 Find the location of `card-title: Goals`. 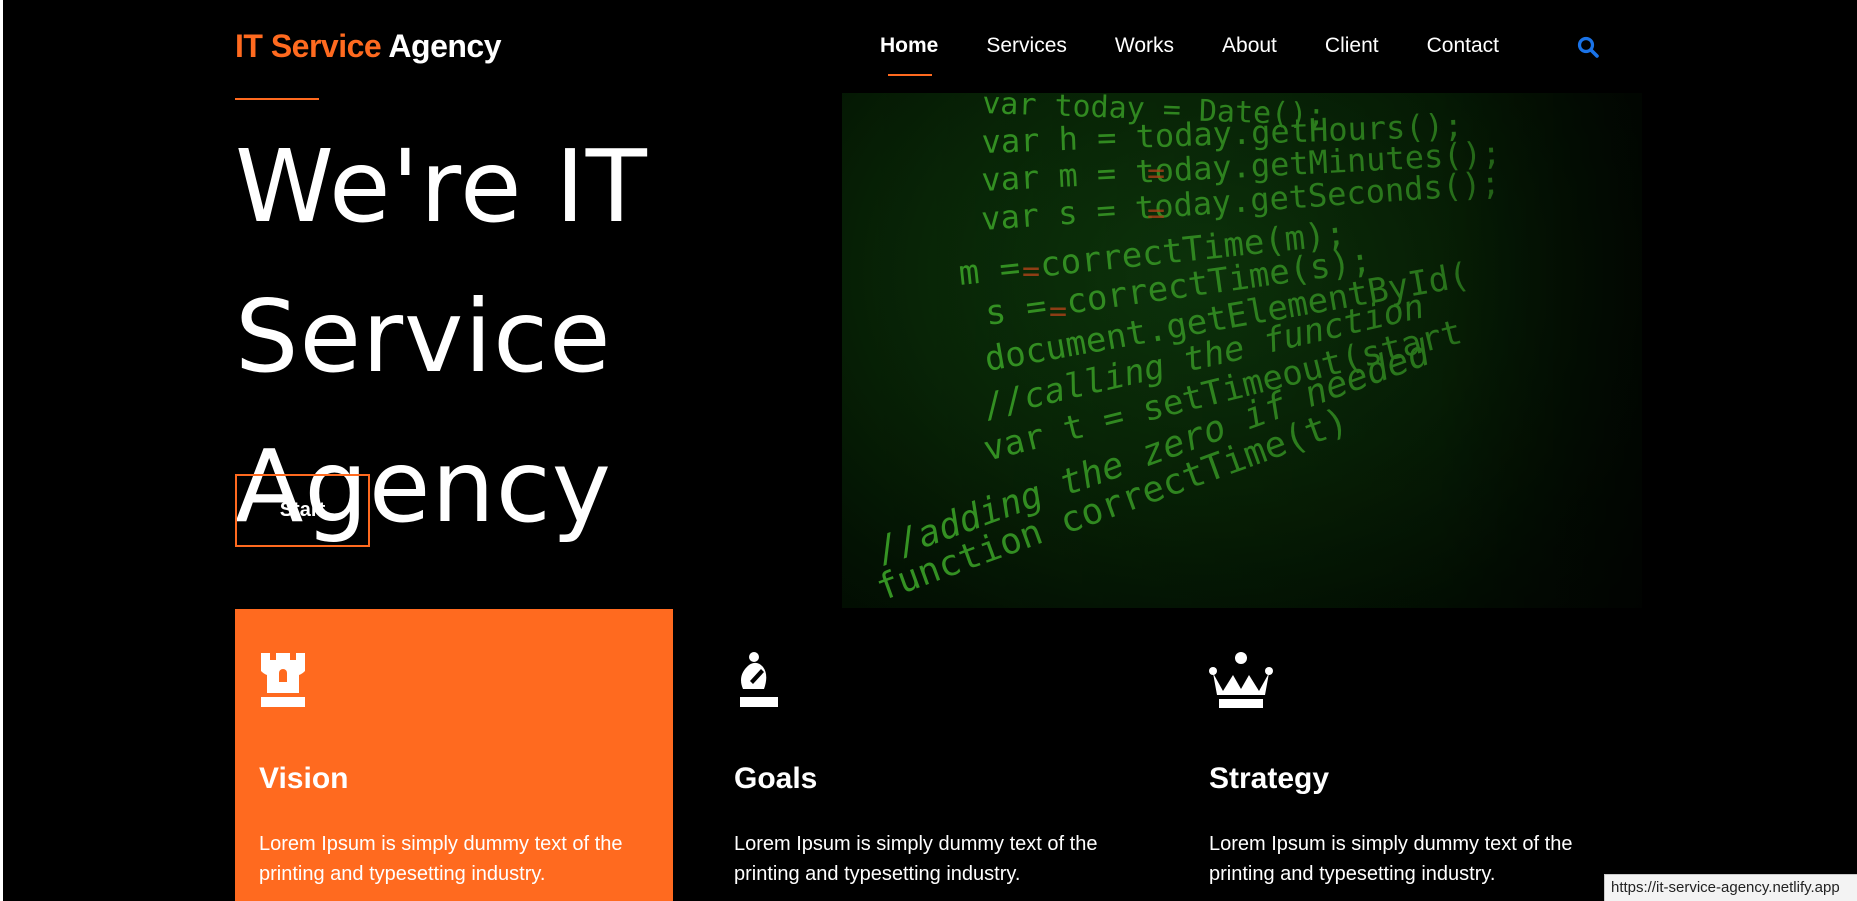

card-title: Goals is located at coordinates (776, 778).